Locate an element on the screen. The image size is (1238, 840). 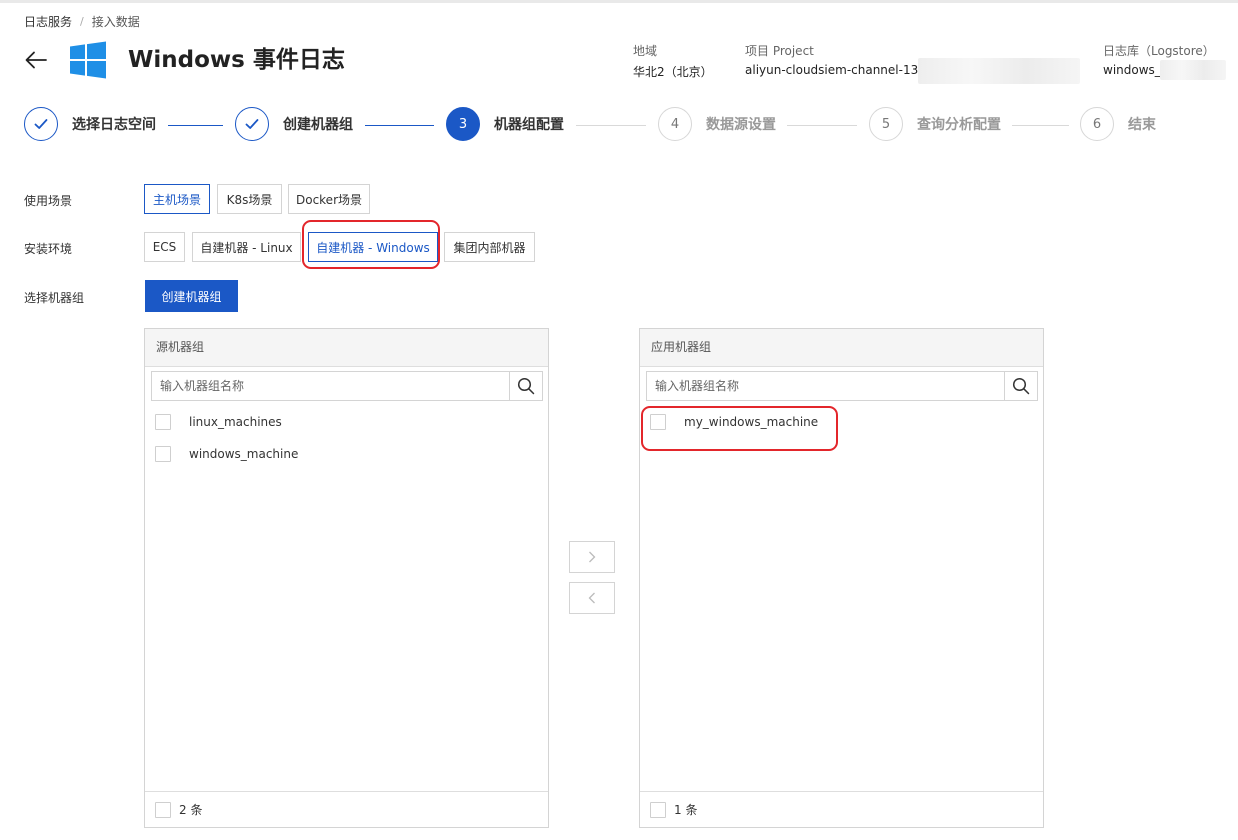
source-search-input is located at coordinates (330, 386).